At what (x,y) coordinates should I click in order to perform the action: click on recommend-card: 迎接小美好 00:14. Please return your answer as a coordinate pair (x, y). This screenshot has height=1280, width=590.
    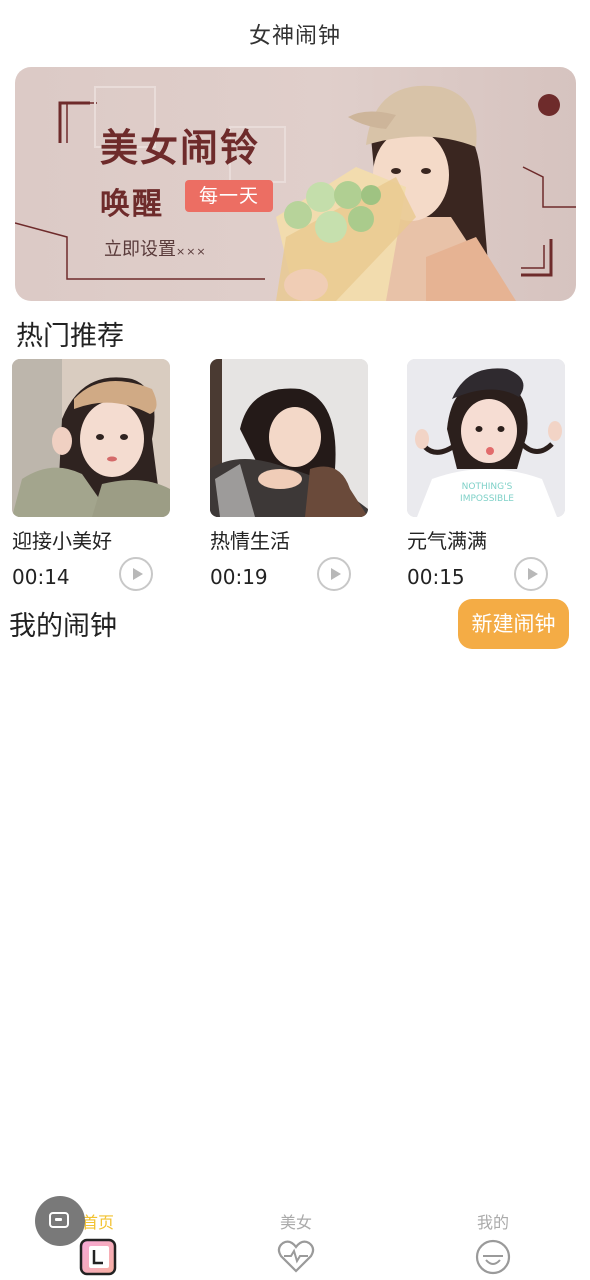
    Looking at the image, I should click on (91, 475).